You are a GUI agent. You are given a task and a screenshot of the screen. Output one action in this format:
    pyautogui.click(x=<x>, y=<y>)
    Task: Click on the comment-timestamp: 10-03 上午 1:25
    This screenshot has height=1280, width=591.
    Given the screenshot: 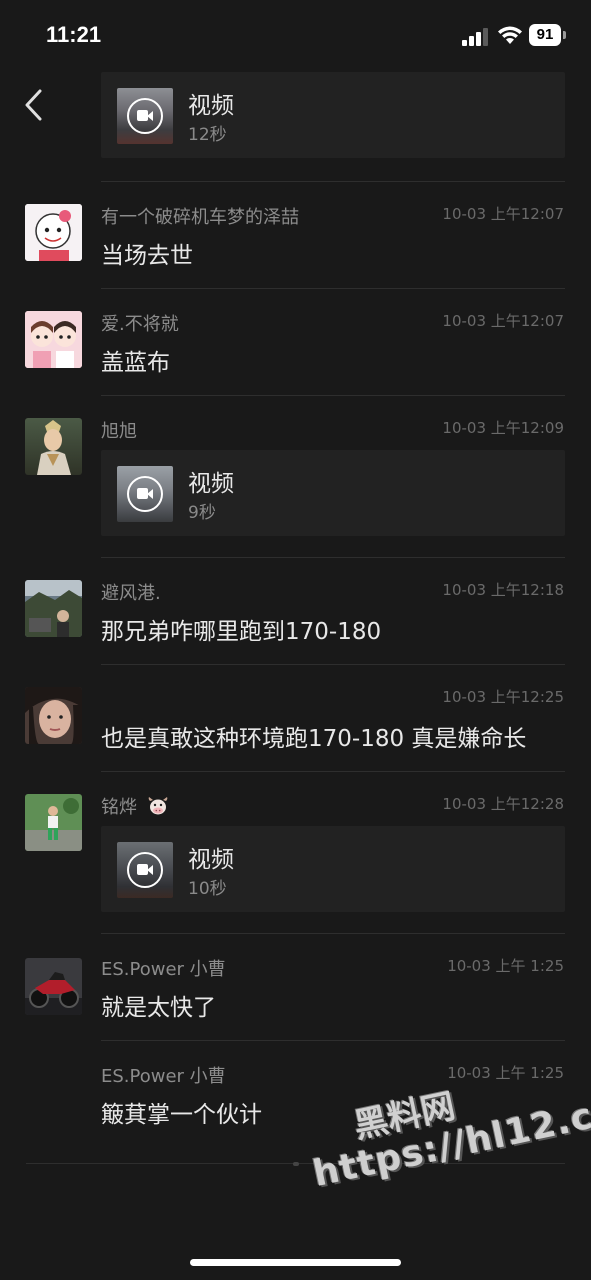 What is the action you would take?
    pyautogui.click(x=505, y=966)
    